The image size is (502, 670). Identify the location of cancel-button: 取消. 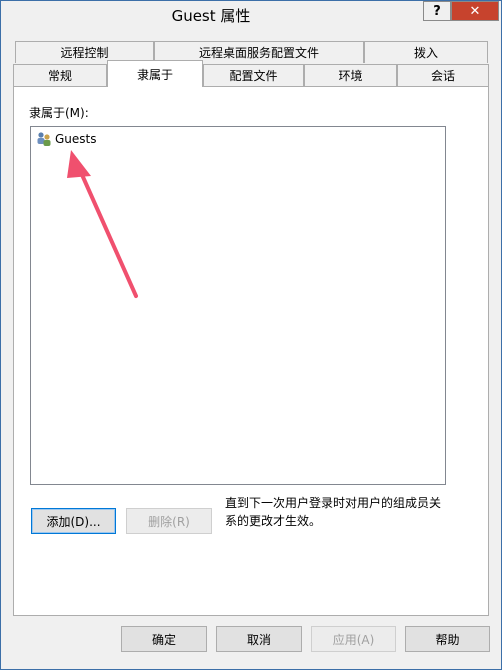
(259, 639).